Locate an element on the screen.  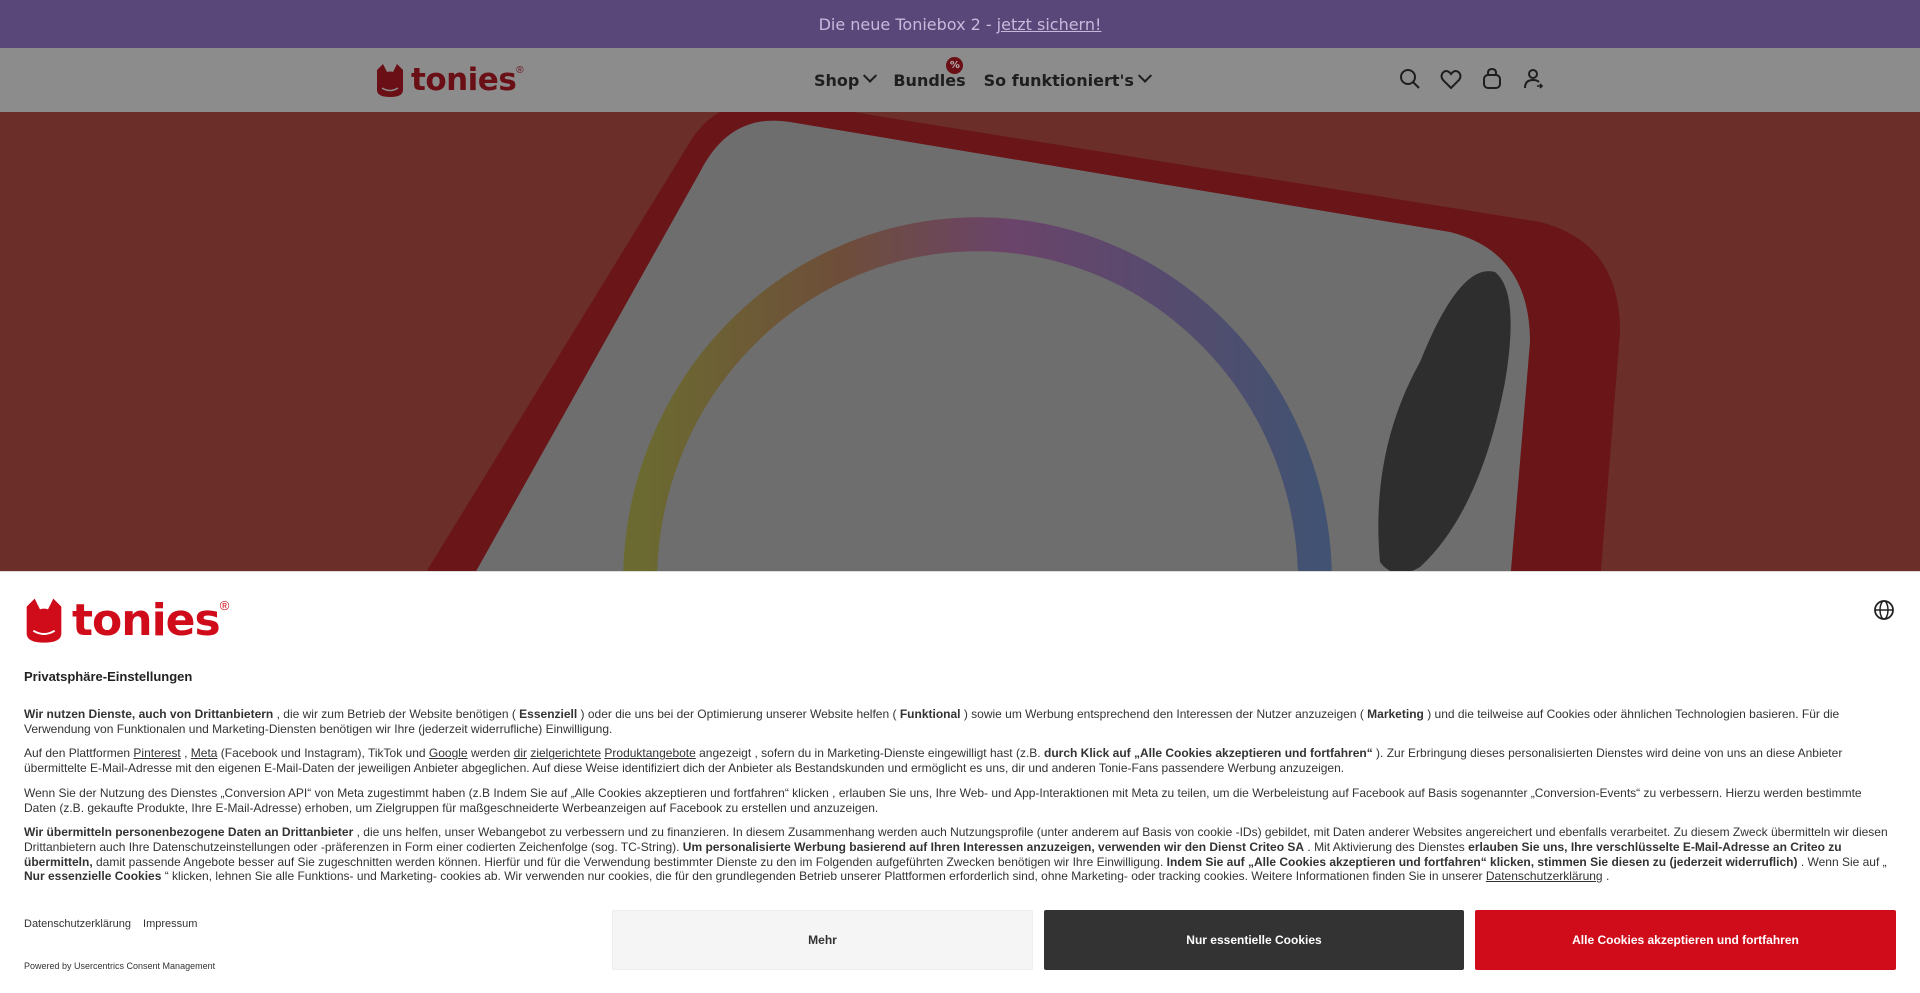
text-bold: Marketing is located at coordinates (1395, 714).